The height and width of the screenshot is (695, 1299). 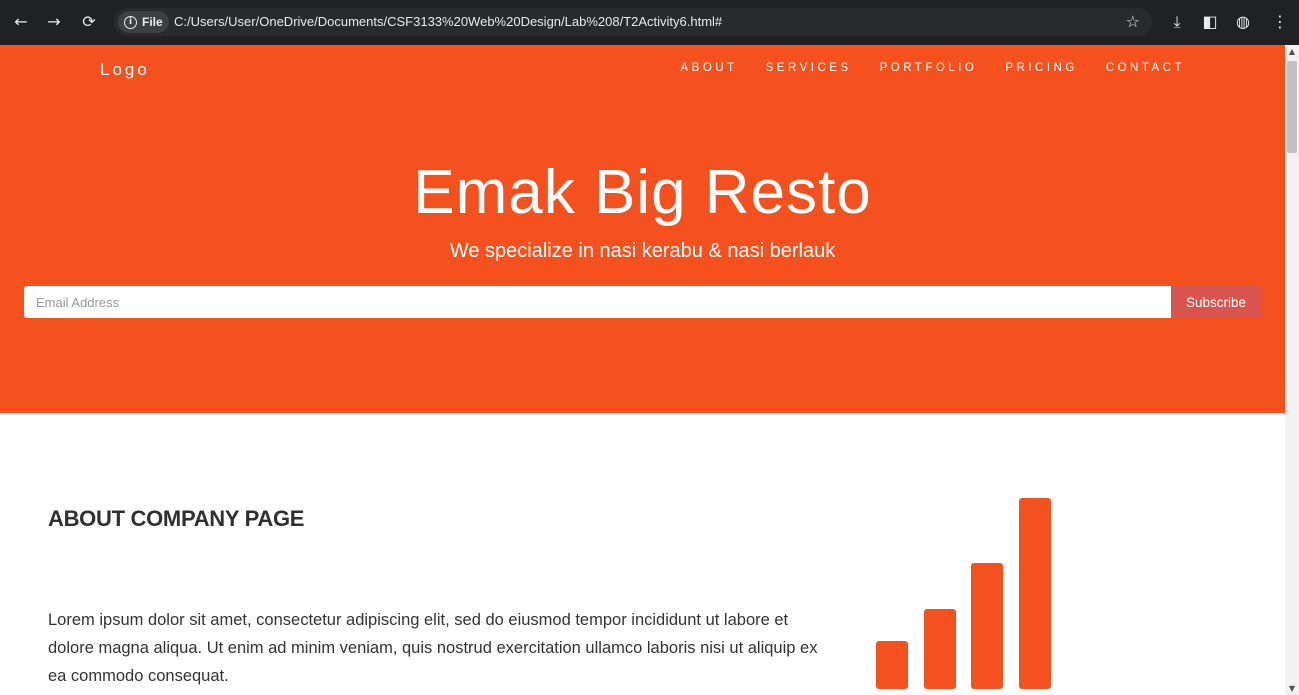 I want to click on nav-pricing: PRICING, so click(x=1041, y=68).